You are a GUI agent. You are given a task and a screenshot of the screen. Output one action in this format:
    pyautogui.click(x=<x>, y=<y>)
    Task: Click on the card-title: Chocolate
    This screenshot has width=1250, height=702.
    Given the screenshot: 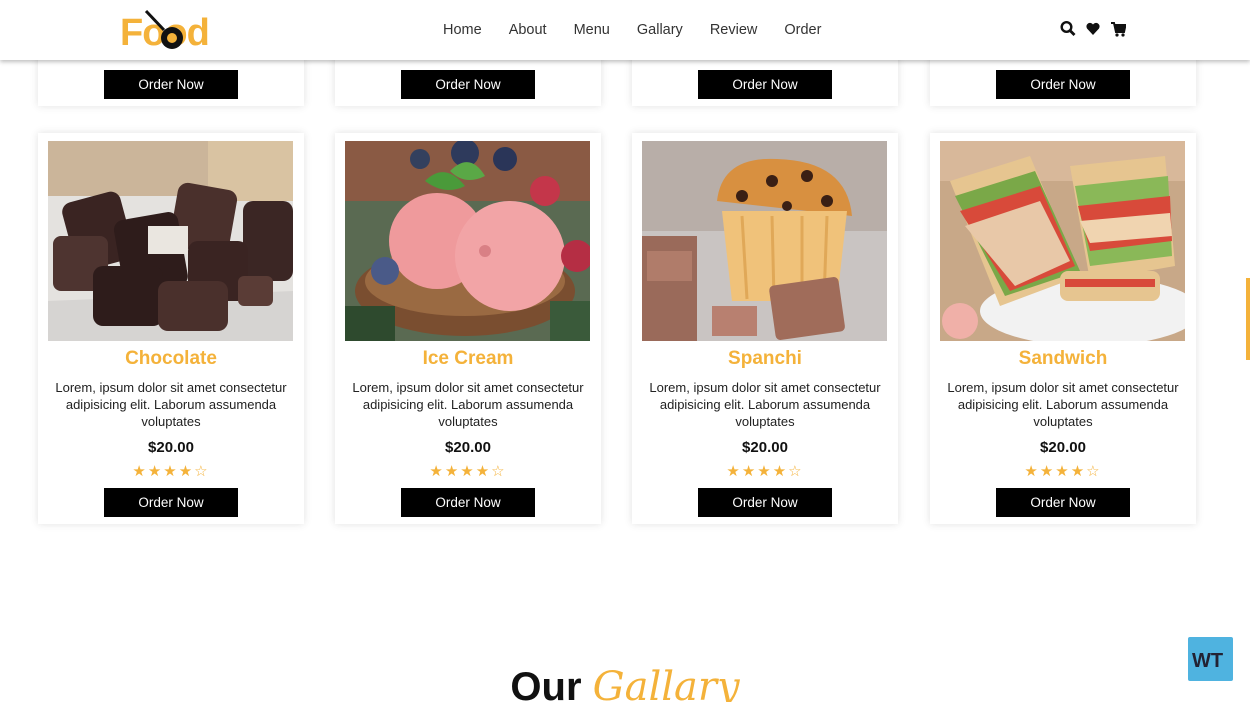 What is the action you would take?
    pyautogui.click(x=171, y=358)
    